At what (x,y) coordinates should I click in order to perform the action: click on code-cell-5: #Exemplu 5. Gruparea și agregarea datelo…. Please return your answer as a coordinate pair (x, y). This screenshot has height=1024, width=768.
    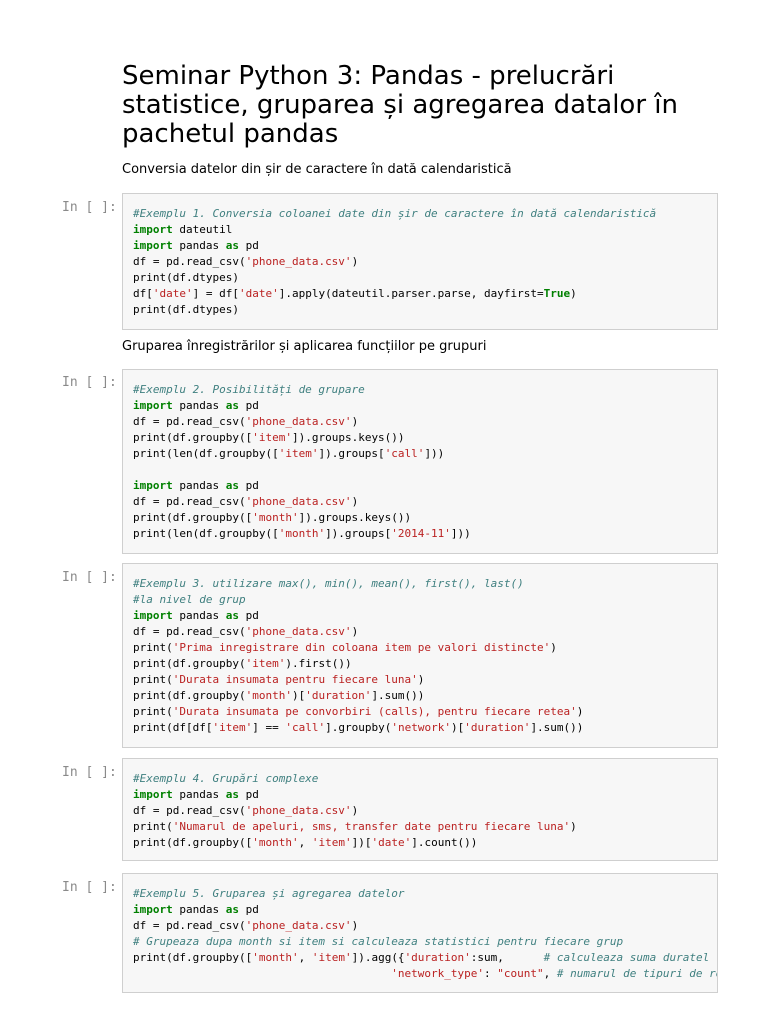
    Looking at the image, I should click on (420, 933).